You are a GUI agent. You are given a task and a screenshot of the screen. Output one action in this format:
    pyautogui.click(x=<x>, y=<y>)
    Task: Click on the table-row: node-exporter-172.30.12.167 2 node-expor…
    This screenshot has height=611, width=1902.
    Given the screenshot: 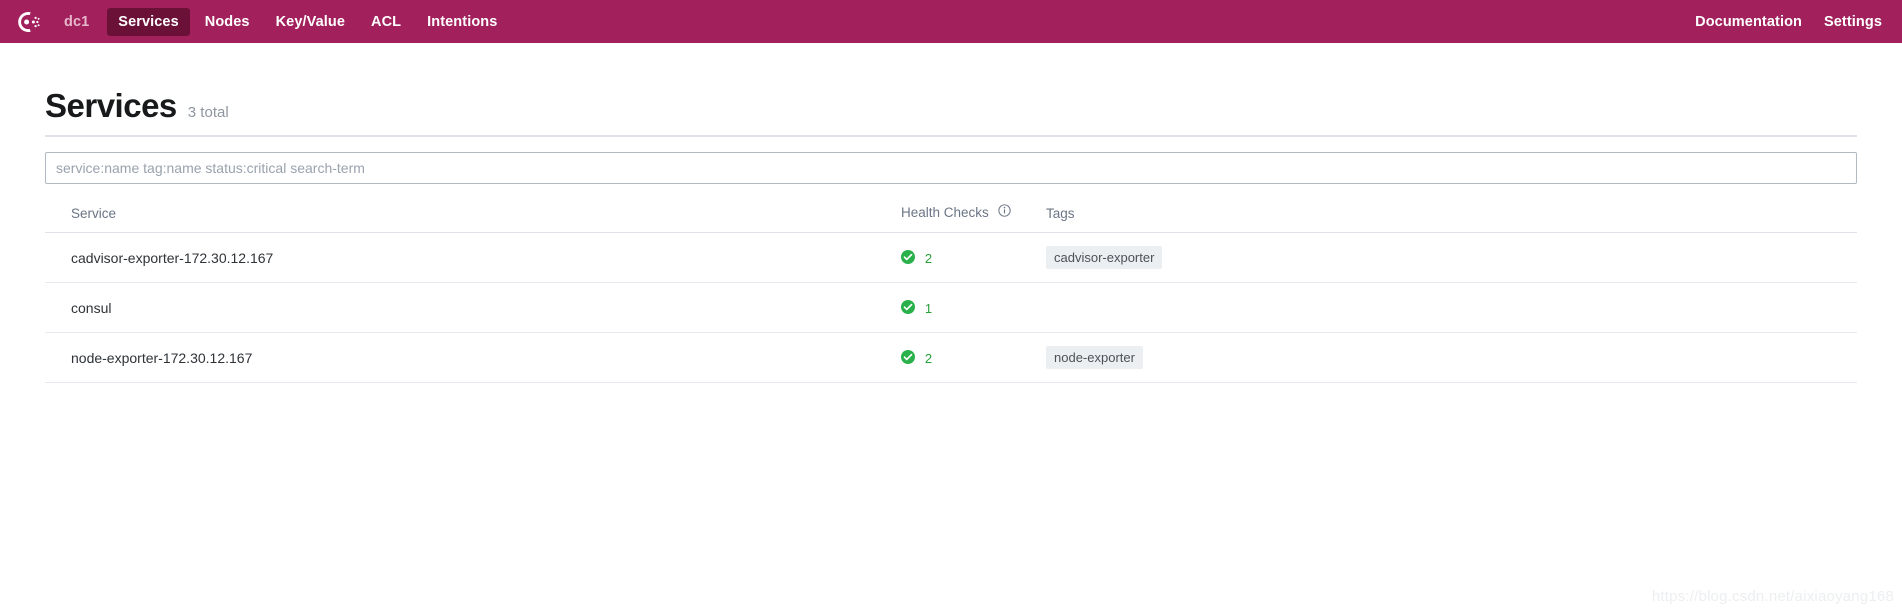 What is the action you would take?
    pyautogui.click(x=951, y=358)
    